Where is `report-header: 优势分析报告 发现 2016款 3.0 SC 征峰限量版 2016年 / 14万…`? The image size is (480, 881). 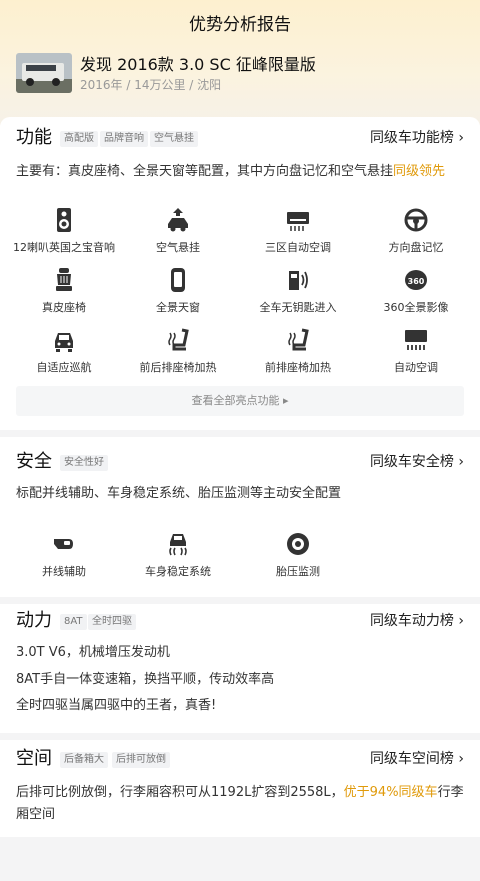
report-header: 优势分析报告 发现 2016款 3.0 SC 征峰限量版 2016年 / 14万… is located at coordinates (240, 62).